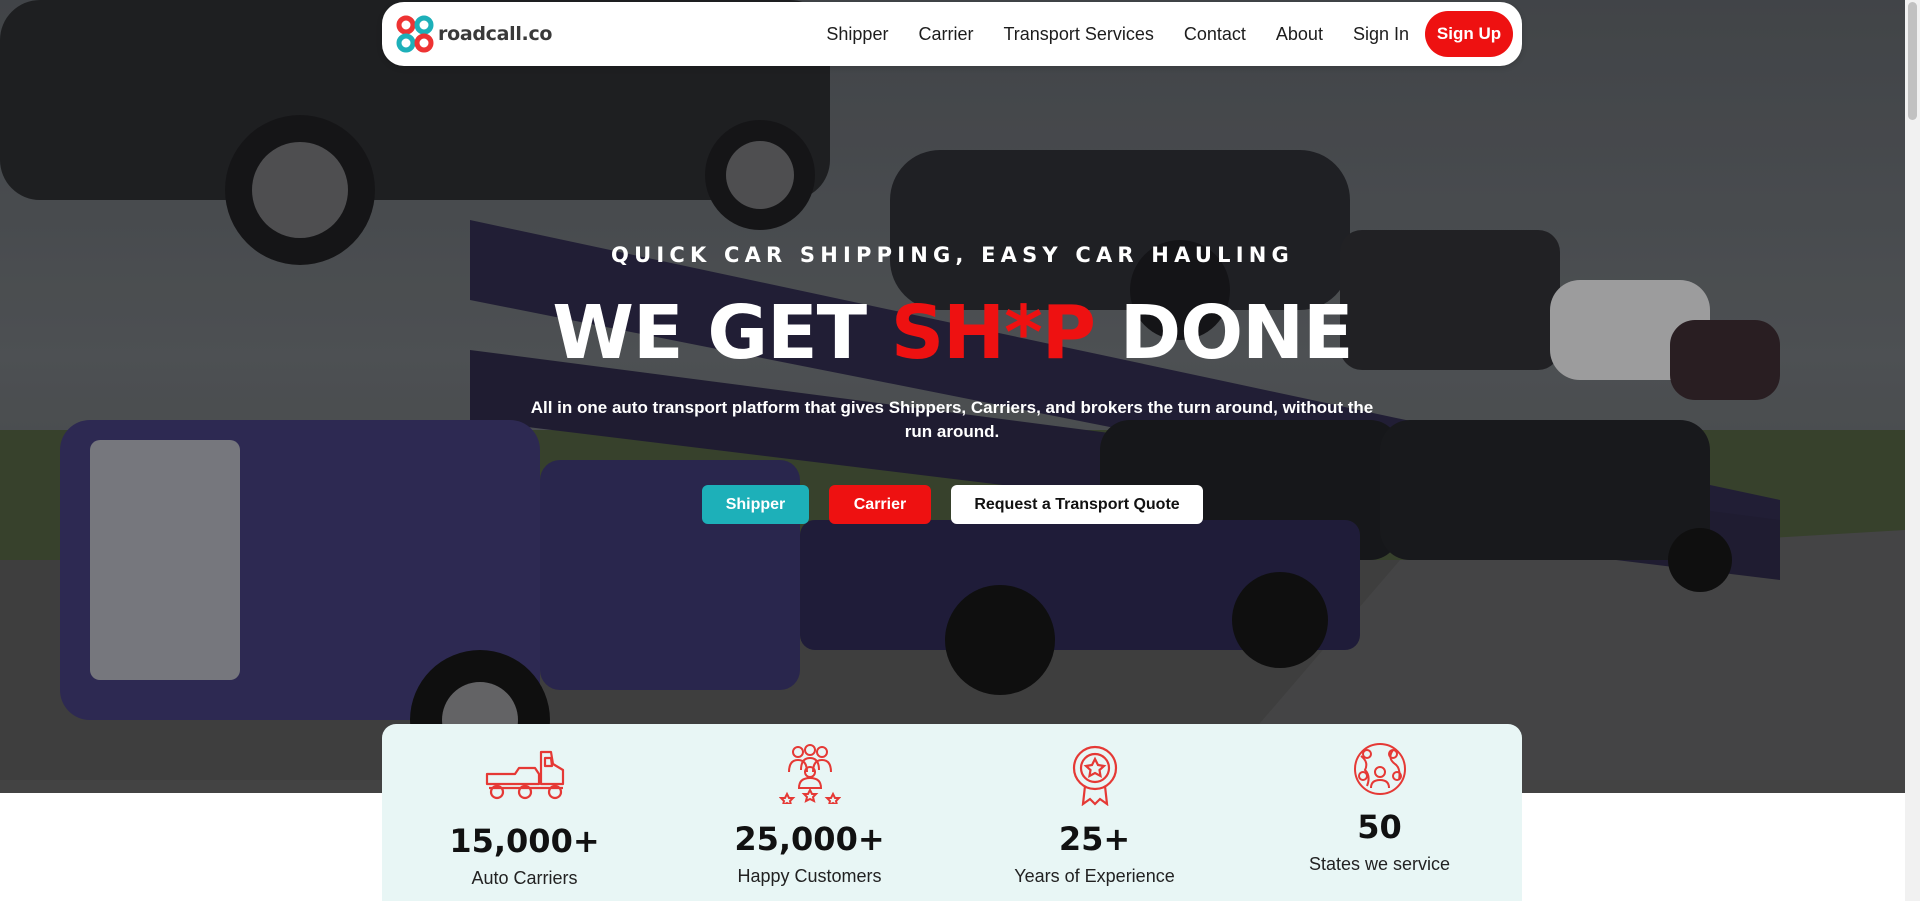 Image resolution: width=1920 pixels, height=901 pixels. What do you see at coordinates (1379, 864) in the screenshot?
I see `stat-label: States we service` at bounding box center [1379, 864].